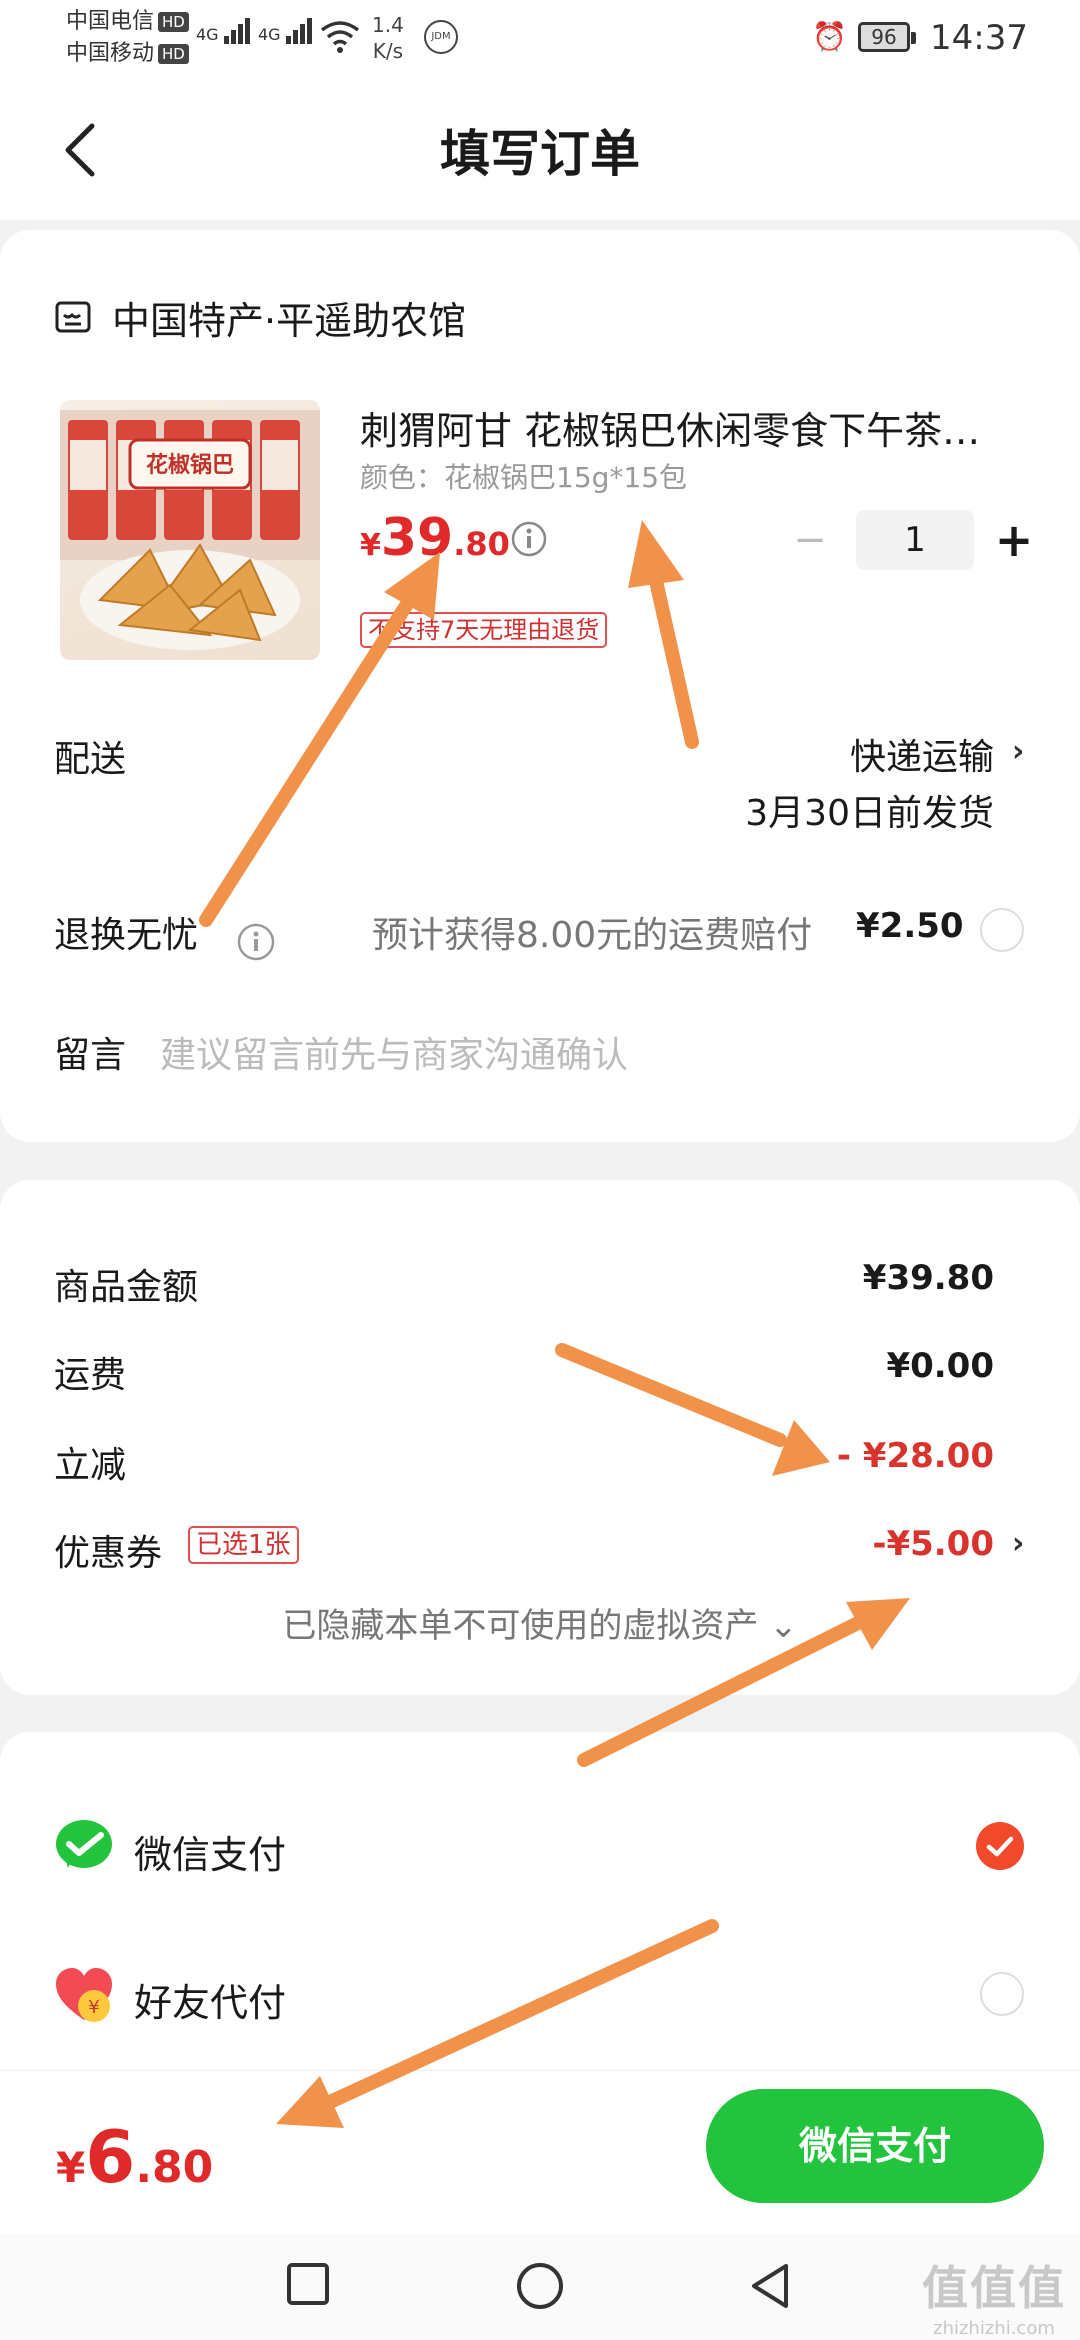 Image resolution: width=1080 pixels, height=2340 pixels. Describe the element at coordinates (1014, 540) in the screenshot. I see `increase-button: +` at that location.